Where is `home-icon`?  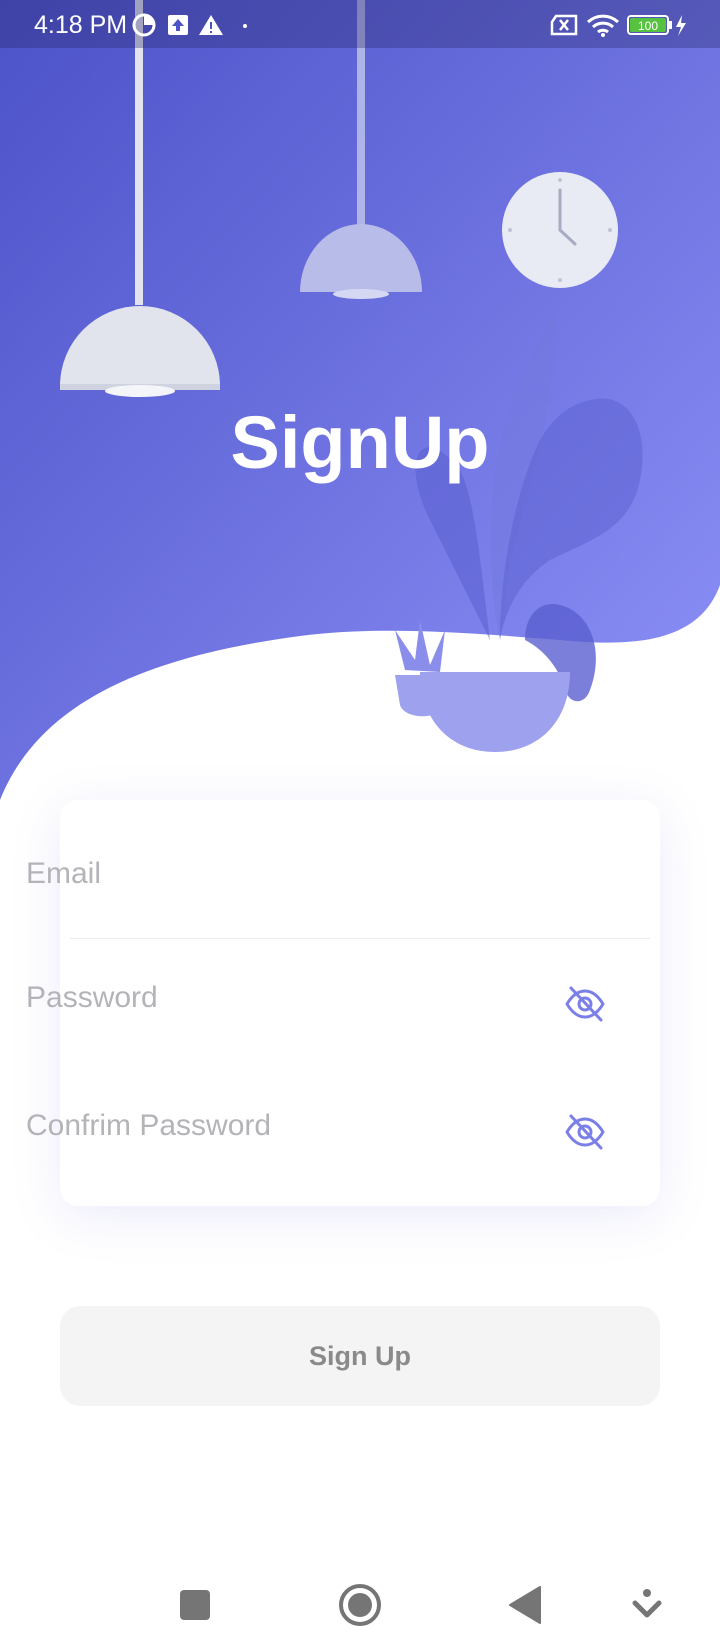
home-icon is located at coordinates (360, 1605).